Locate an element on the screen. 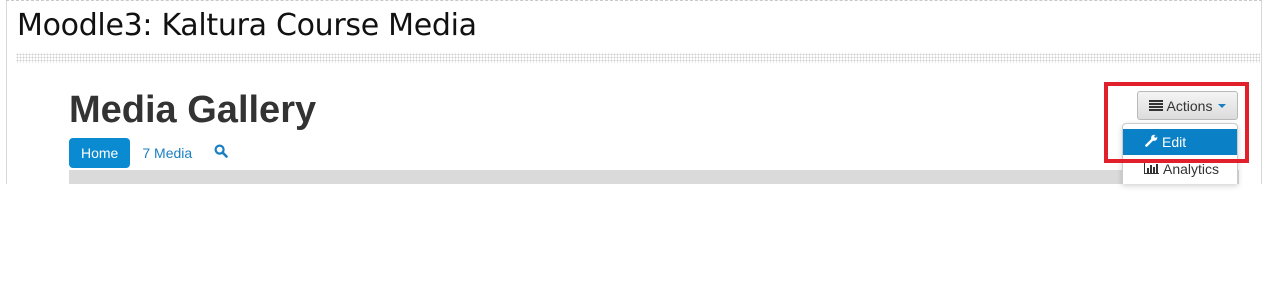 This screenshot has width=1264, height=306. actions-menu: Edit Analytics is located at coordinates (1180, 153).